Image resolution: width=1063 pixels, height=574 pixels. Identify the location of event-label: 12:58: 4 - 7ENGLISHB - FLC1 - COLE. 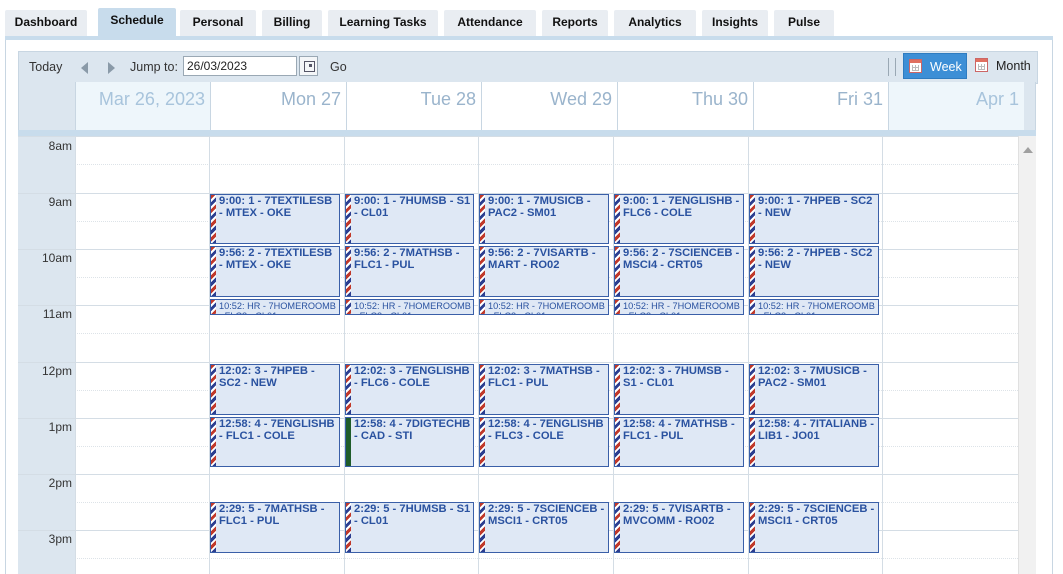
(277, 430).